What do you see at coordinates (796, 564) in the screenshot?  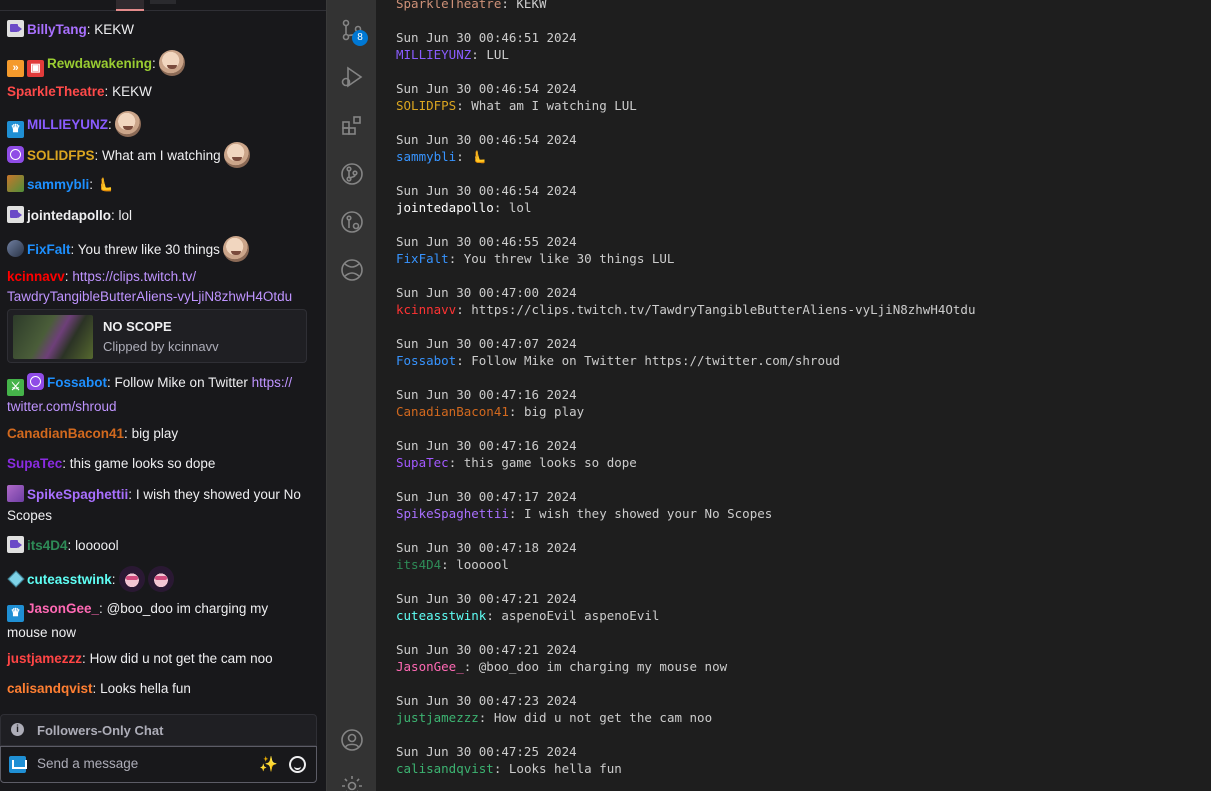 I see `log-line: its4D4: loooool` at bounding box center [796, 564].